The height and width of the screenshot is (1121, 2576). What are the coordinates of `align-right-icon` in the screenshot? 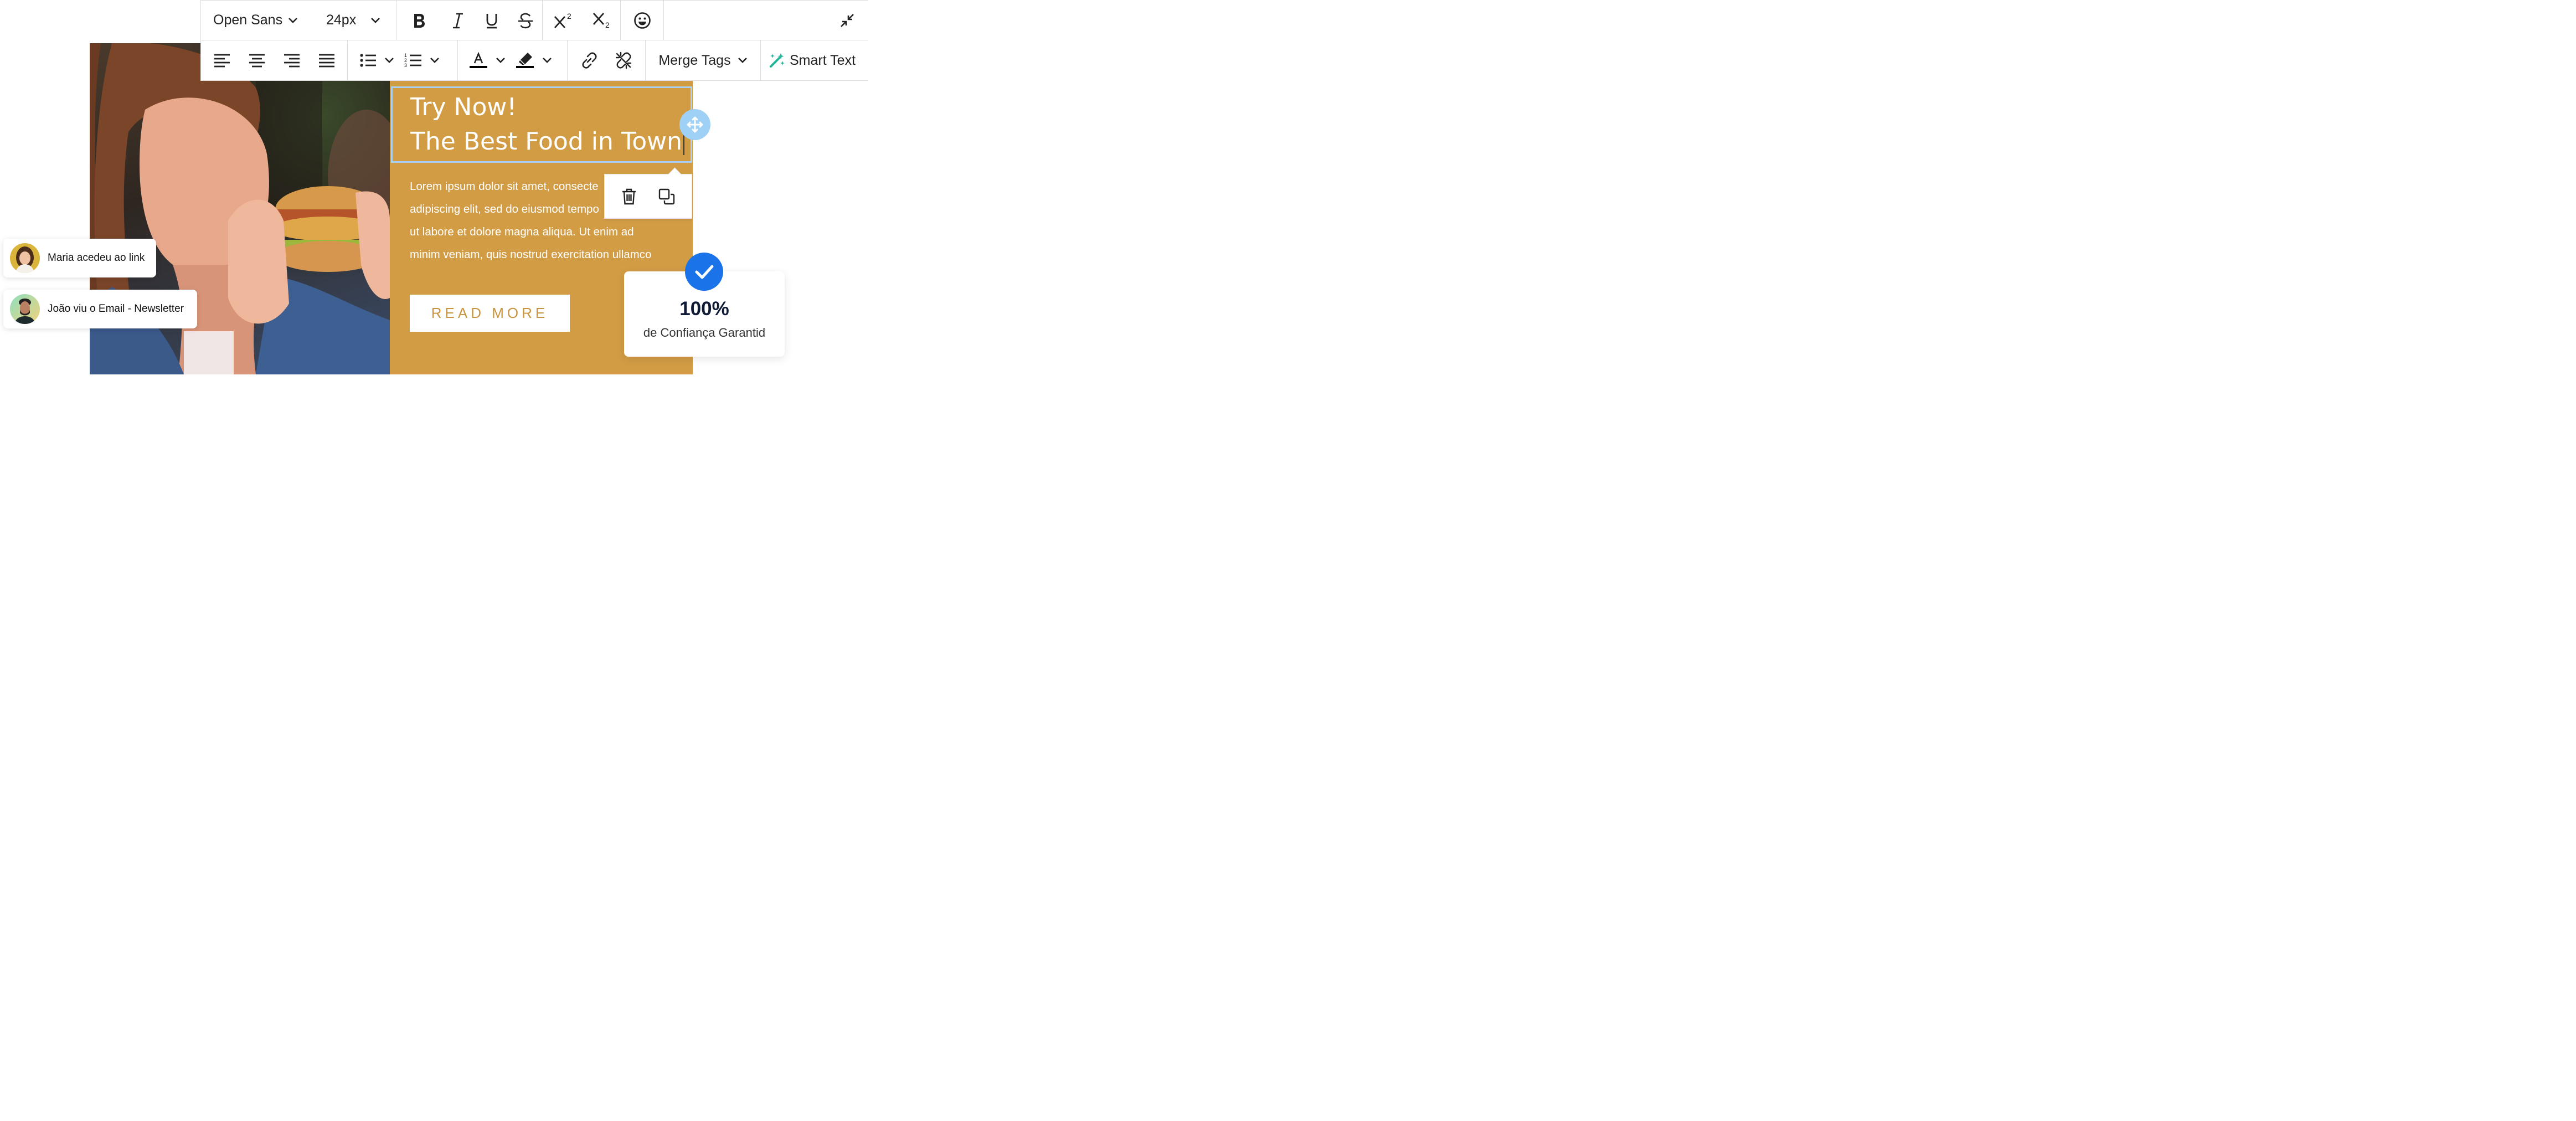 It's located at (292, 61).